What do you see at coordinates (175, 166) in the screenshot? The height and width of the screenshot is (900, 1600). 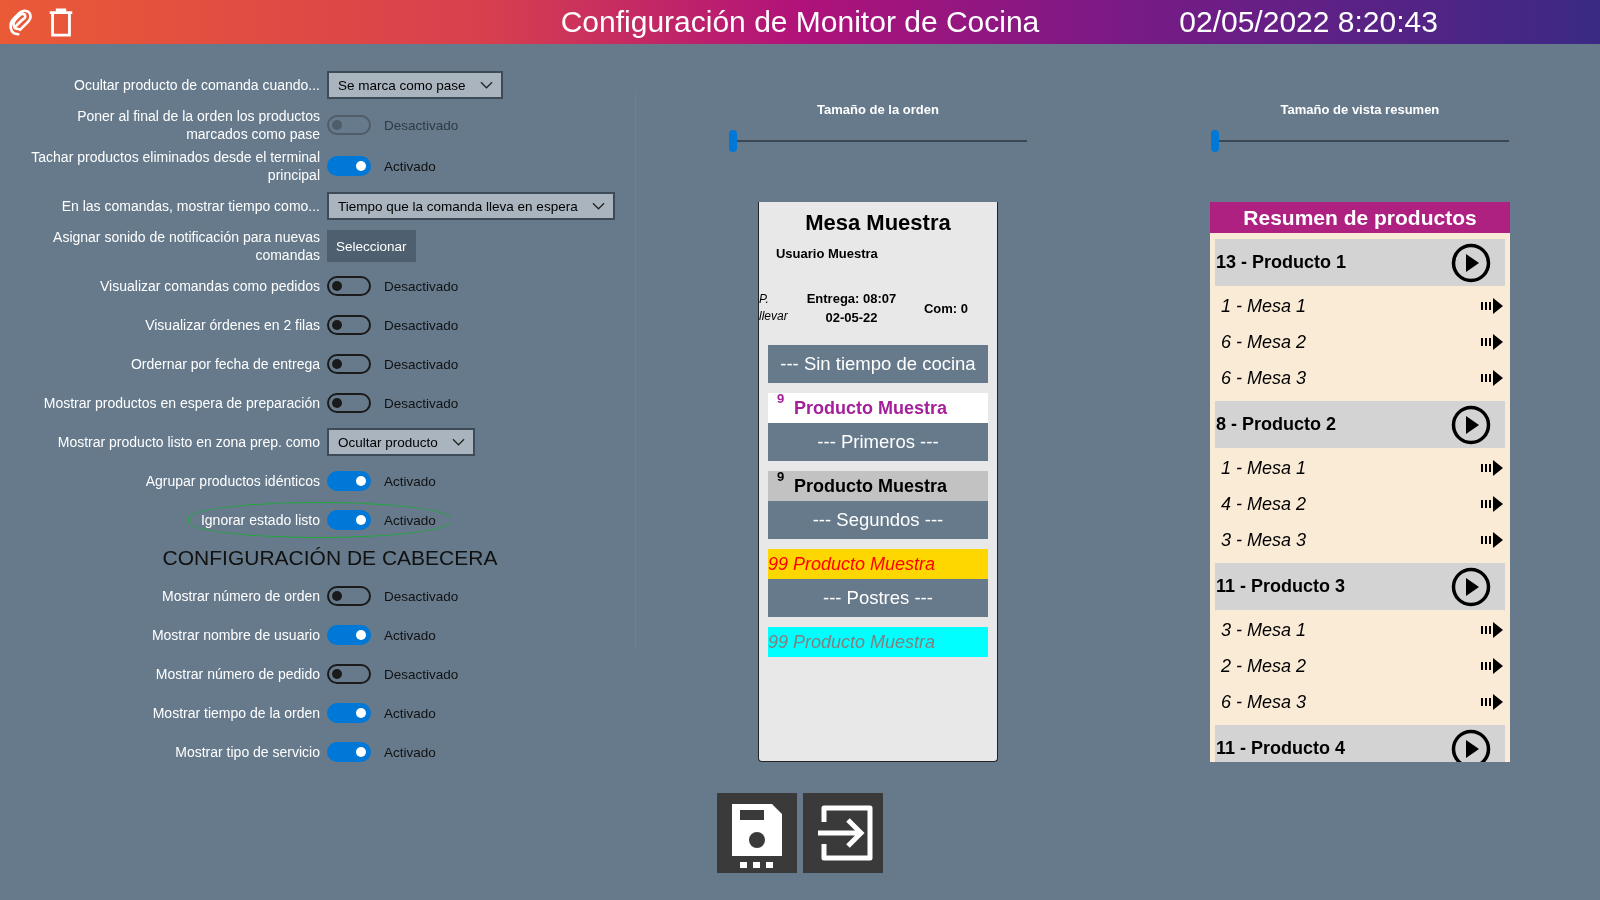 I see `setting-label: Tachar productos eliminados desde el terminal principal` at bounding box center [175, 166].